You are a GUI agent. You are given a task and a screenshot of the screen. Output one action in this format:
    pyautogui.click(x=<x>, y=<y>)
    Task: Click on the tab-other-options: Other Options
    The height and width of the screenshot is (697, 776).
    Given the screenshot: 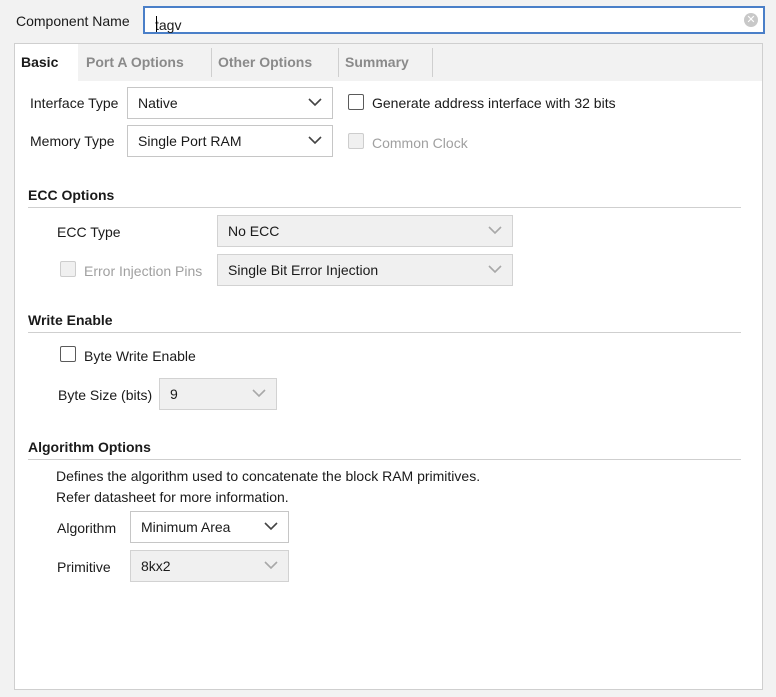 What is the action you would take?
    pyautogui.click(x=275, y=62)
    